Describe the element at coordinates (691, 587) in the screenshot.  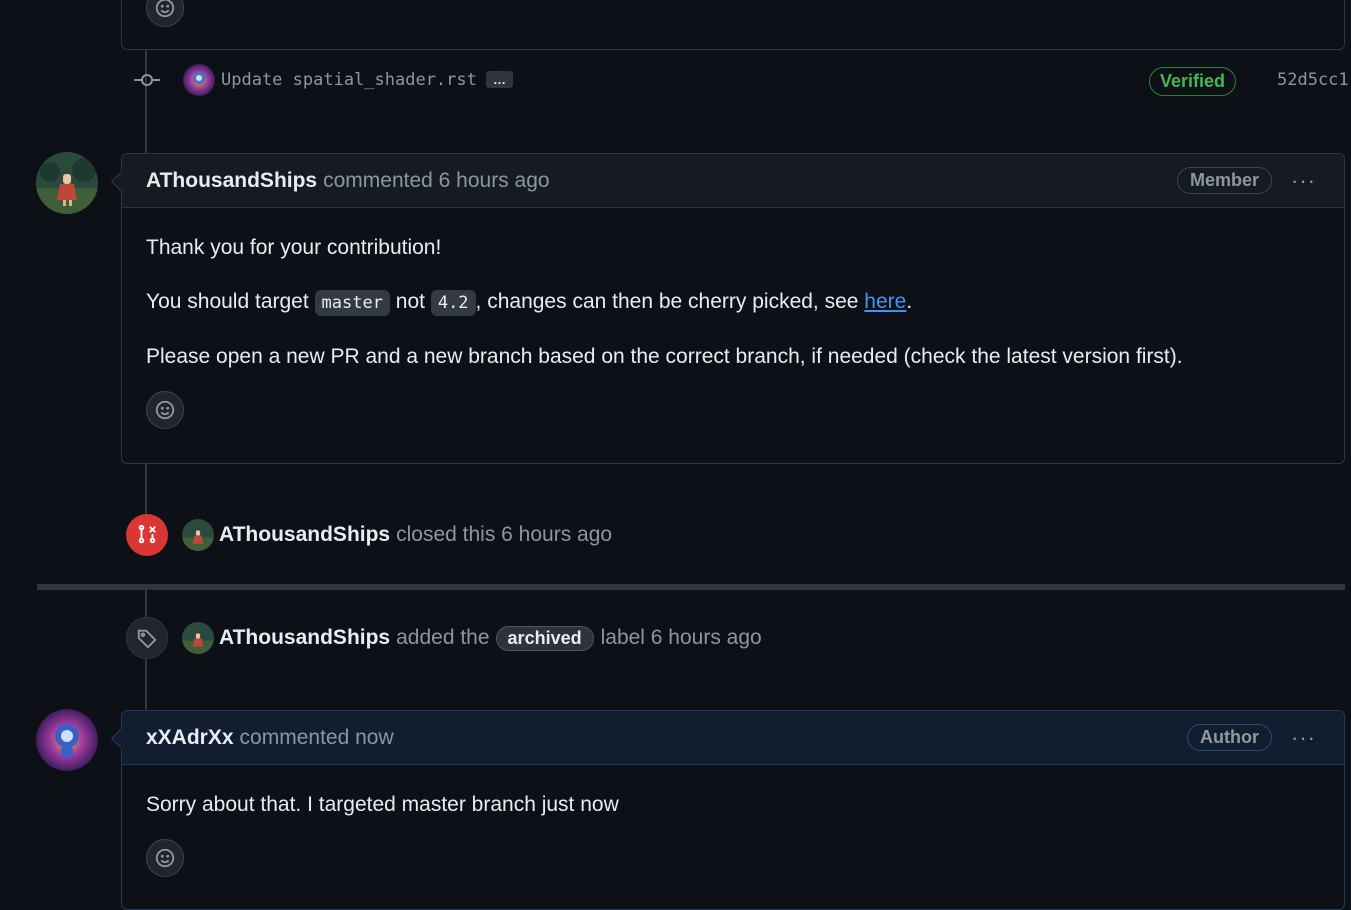
I see `timeline-divider` at that location.